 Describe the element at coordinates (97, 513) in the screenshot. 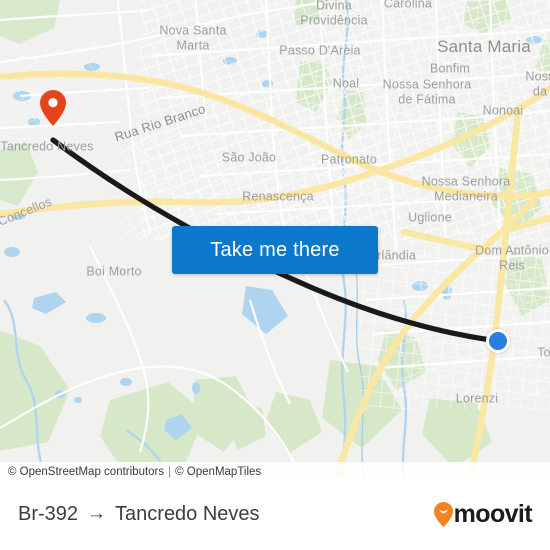

I see `arrow-right-icon: →` at that location.